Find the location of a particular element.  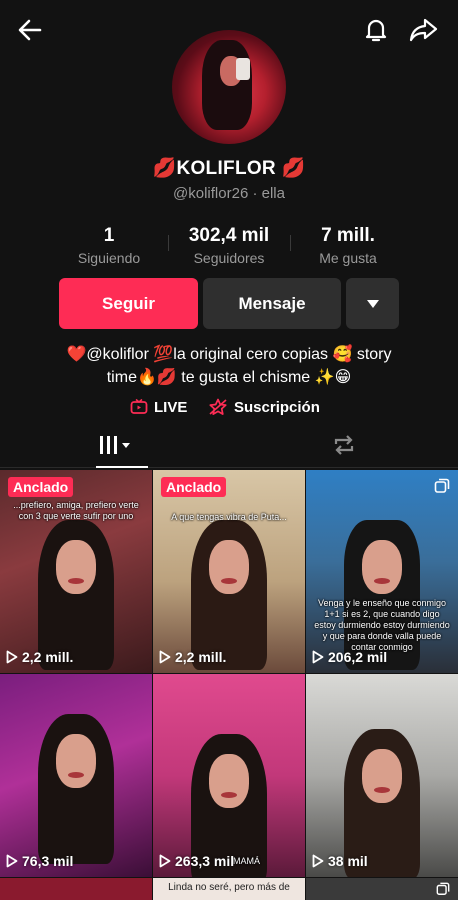

grid-bars-icon is located at coordinates (115, 447).